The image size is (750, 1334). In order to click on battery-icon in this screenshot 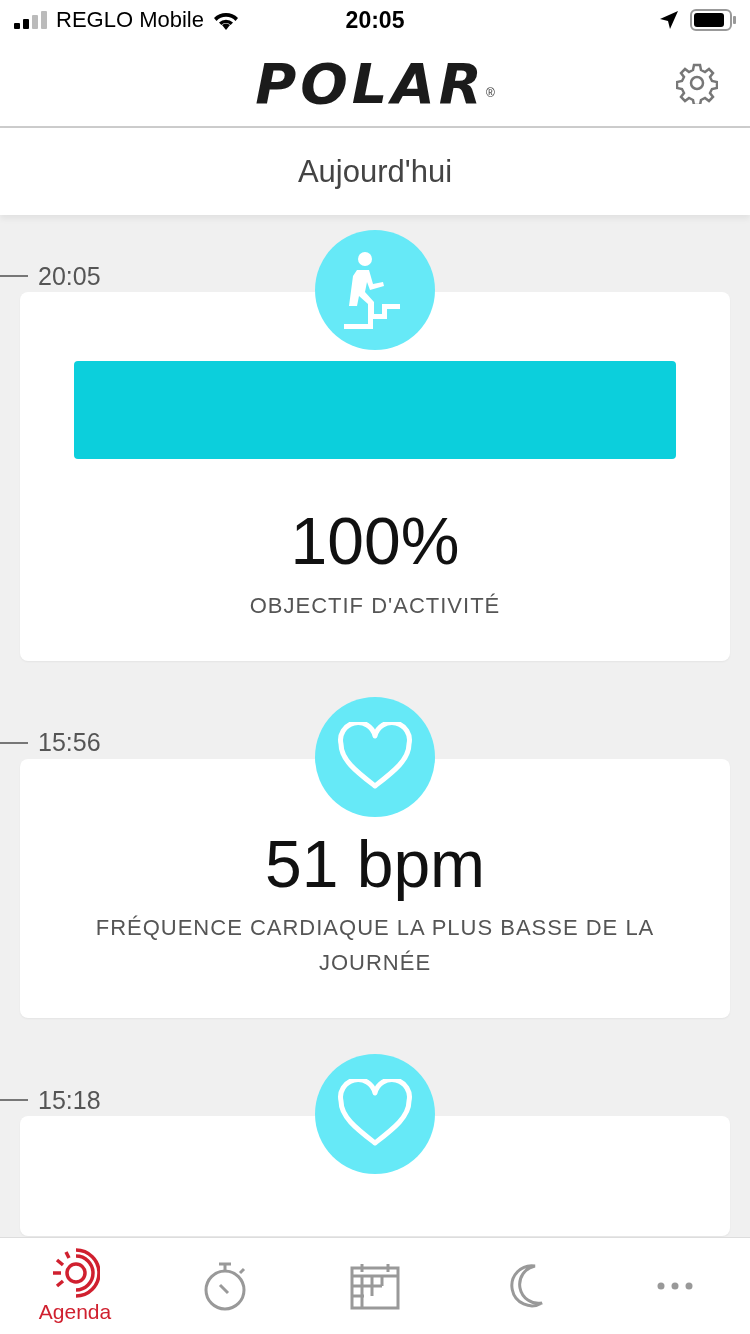, I will do `click(713, 20)`.